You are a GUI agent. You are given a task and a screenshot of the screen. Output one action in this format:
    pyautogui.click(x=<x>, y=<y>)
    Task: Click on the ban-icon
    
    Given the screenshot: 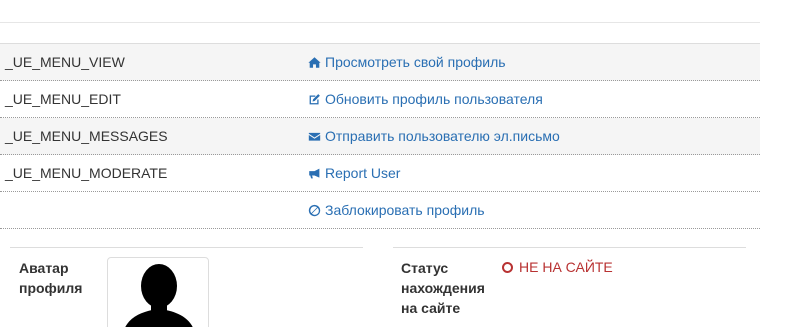 What is the action you would take?
    pyautogui.click(x=314, y=210)
    